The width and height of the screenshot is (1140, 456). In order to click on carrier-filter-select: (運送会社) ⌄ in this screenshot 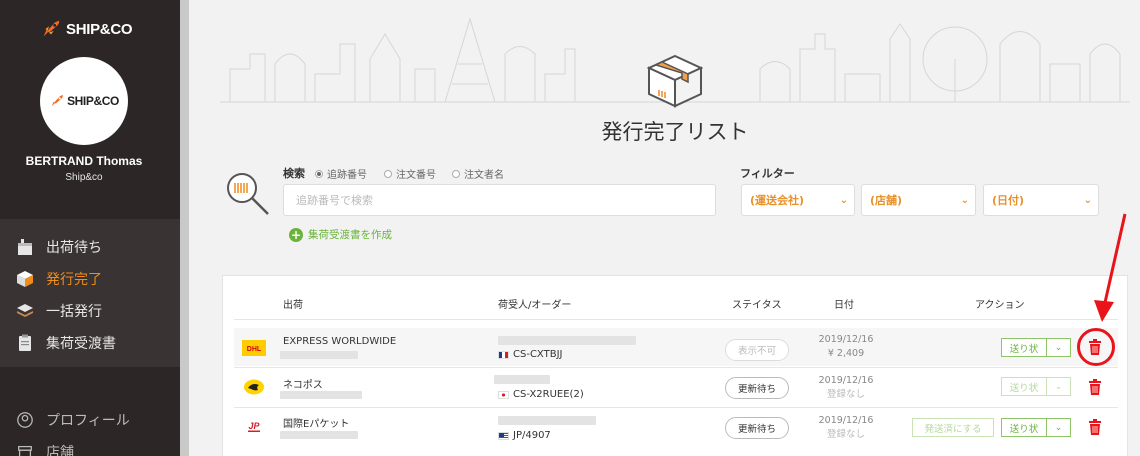, I will do `click(798, 200)`.